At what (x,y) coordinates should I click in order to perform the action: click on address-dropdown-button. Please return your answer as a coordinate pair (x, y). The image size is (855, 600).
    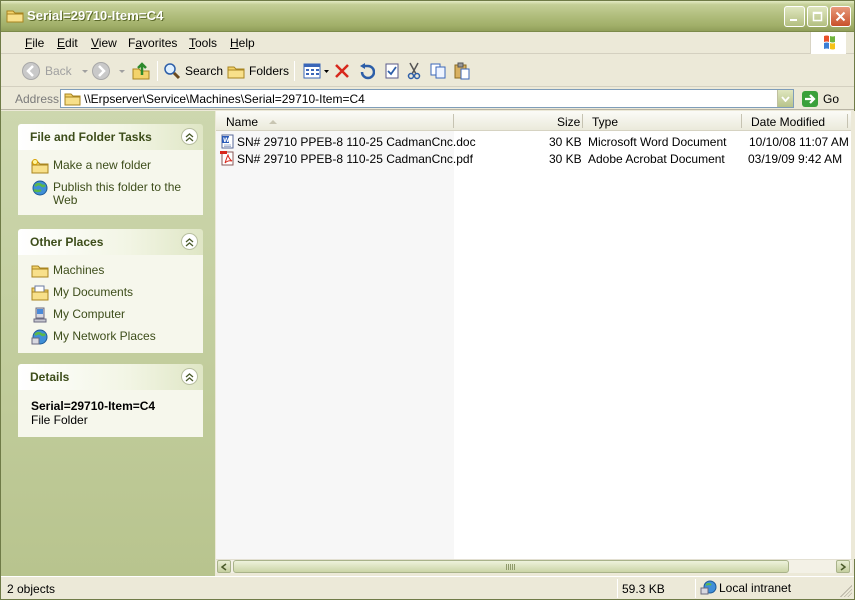
    Looking at the image, I should click on (785, 98).